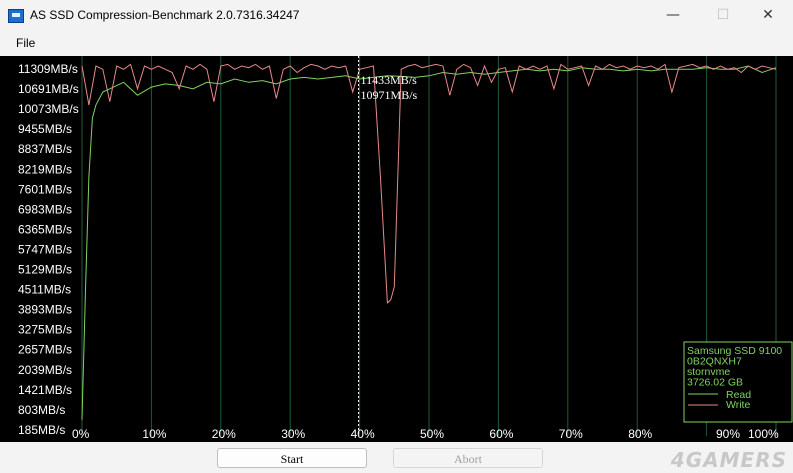 This screenshot has height=473, width=793. What do you see at coordinates (45, 330) in the screenshot?
I see `y-tick-label: 3275MB/s` at bounding box center [45, 330].